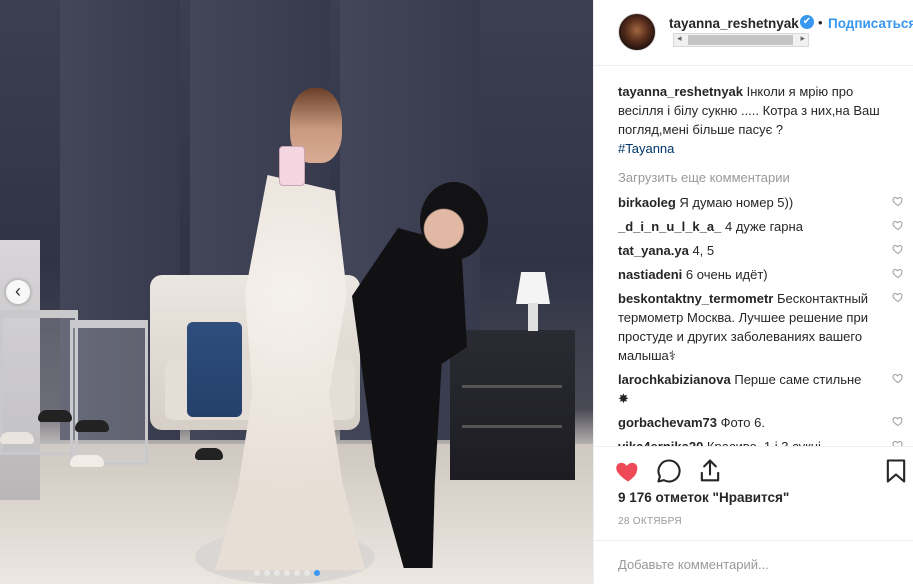 This screenshot has width=913, height=584. What do you see at coordinates (109, 392) in the screenshot?
I see `stool` at bounding box center [109, 392].